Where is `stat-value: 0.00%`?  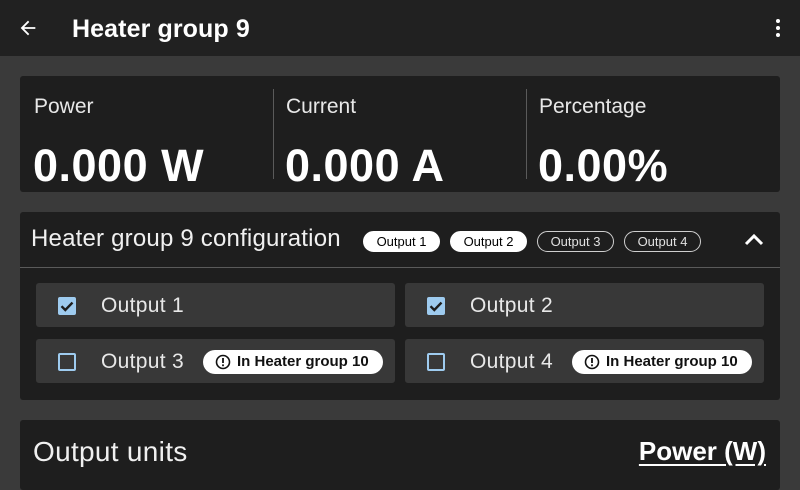
stat-value: 0.00% is located at coordinates (603, 165).